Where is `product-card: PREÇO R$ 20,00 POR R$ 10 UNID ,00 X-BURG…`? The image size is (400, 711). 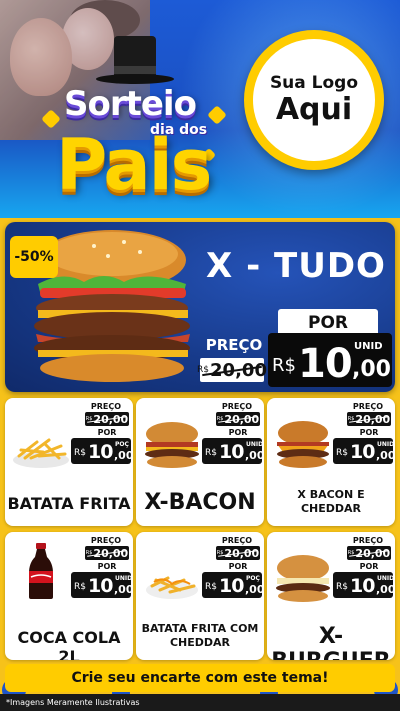 product-card: PREÇO R$ 20,00 POR R$ 10 UNID ,00 X-BURG… is located at coordinates (331, 596).